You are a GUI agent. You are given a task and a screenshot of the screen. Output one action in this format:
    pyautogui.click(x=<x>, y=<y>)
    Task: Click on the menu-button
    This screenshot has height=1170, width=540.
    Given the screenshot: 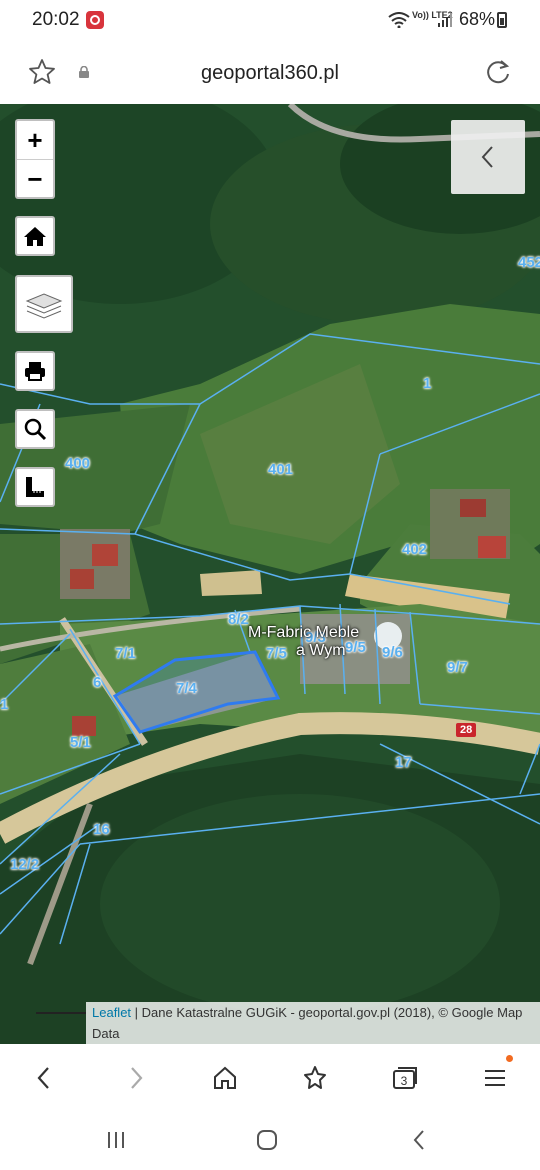 What is the action you would take?
    pyautogui.click(x=495, y=1078)
    